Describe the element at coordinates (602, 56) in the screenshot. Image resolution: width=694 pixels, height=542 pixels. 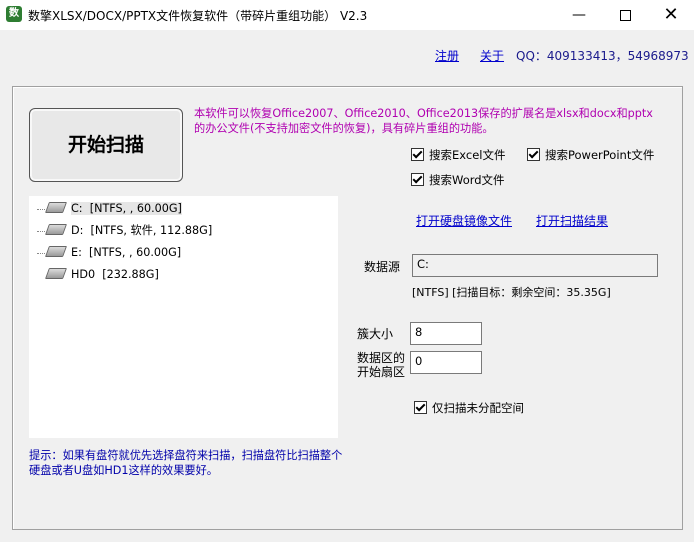
I see `qq-contact: QQ：409133413，54968973` at that location.